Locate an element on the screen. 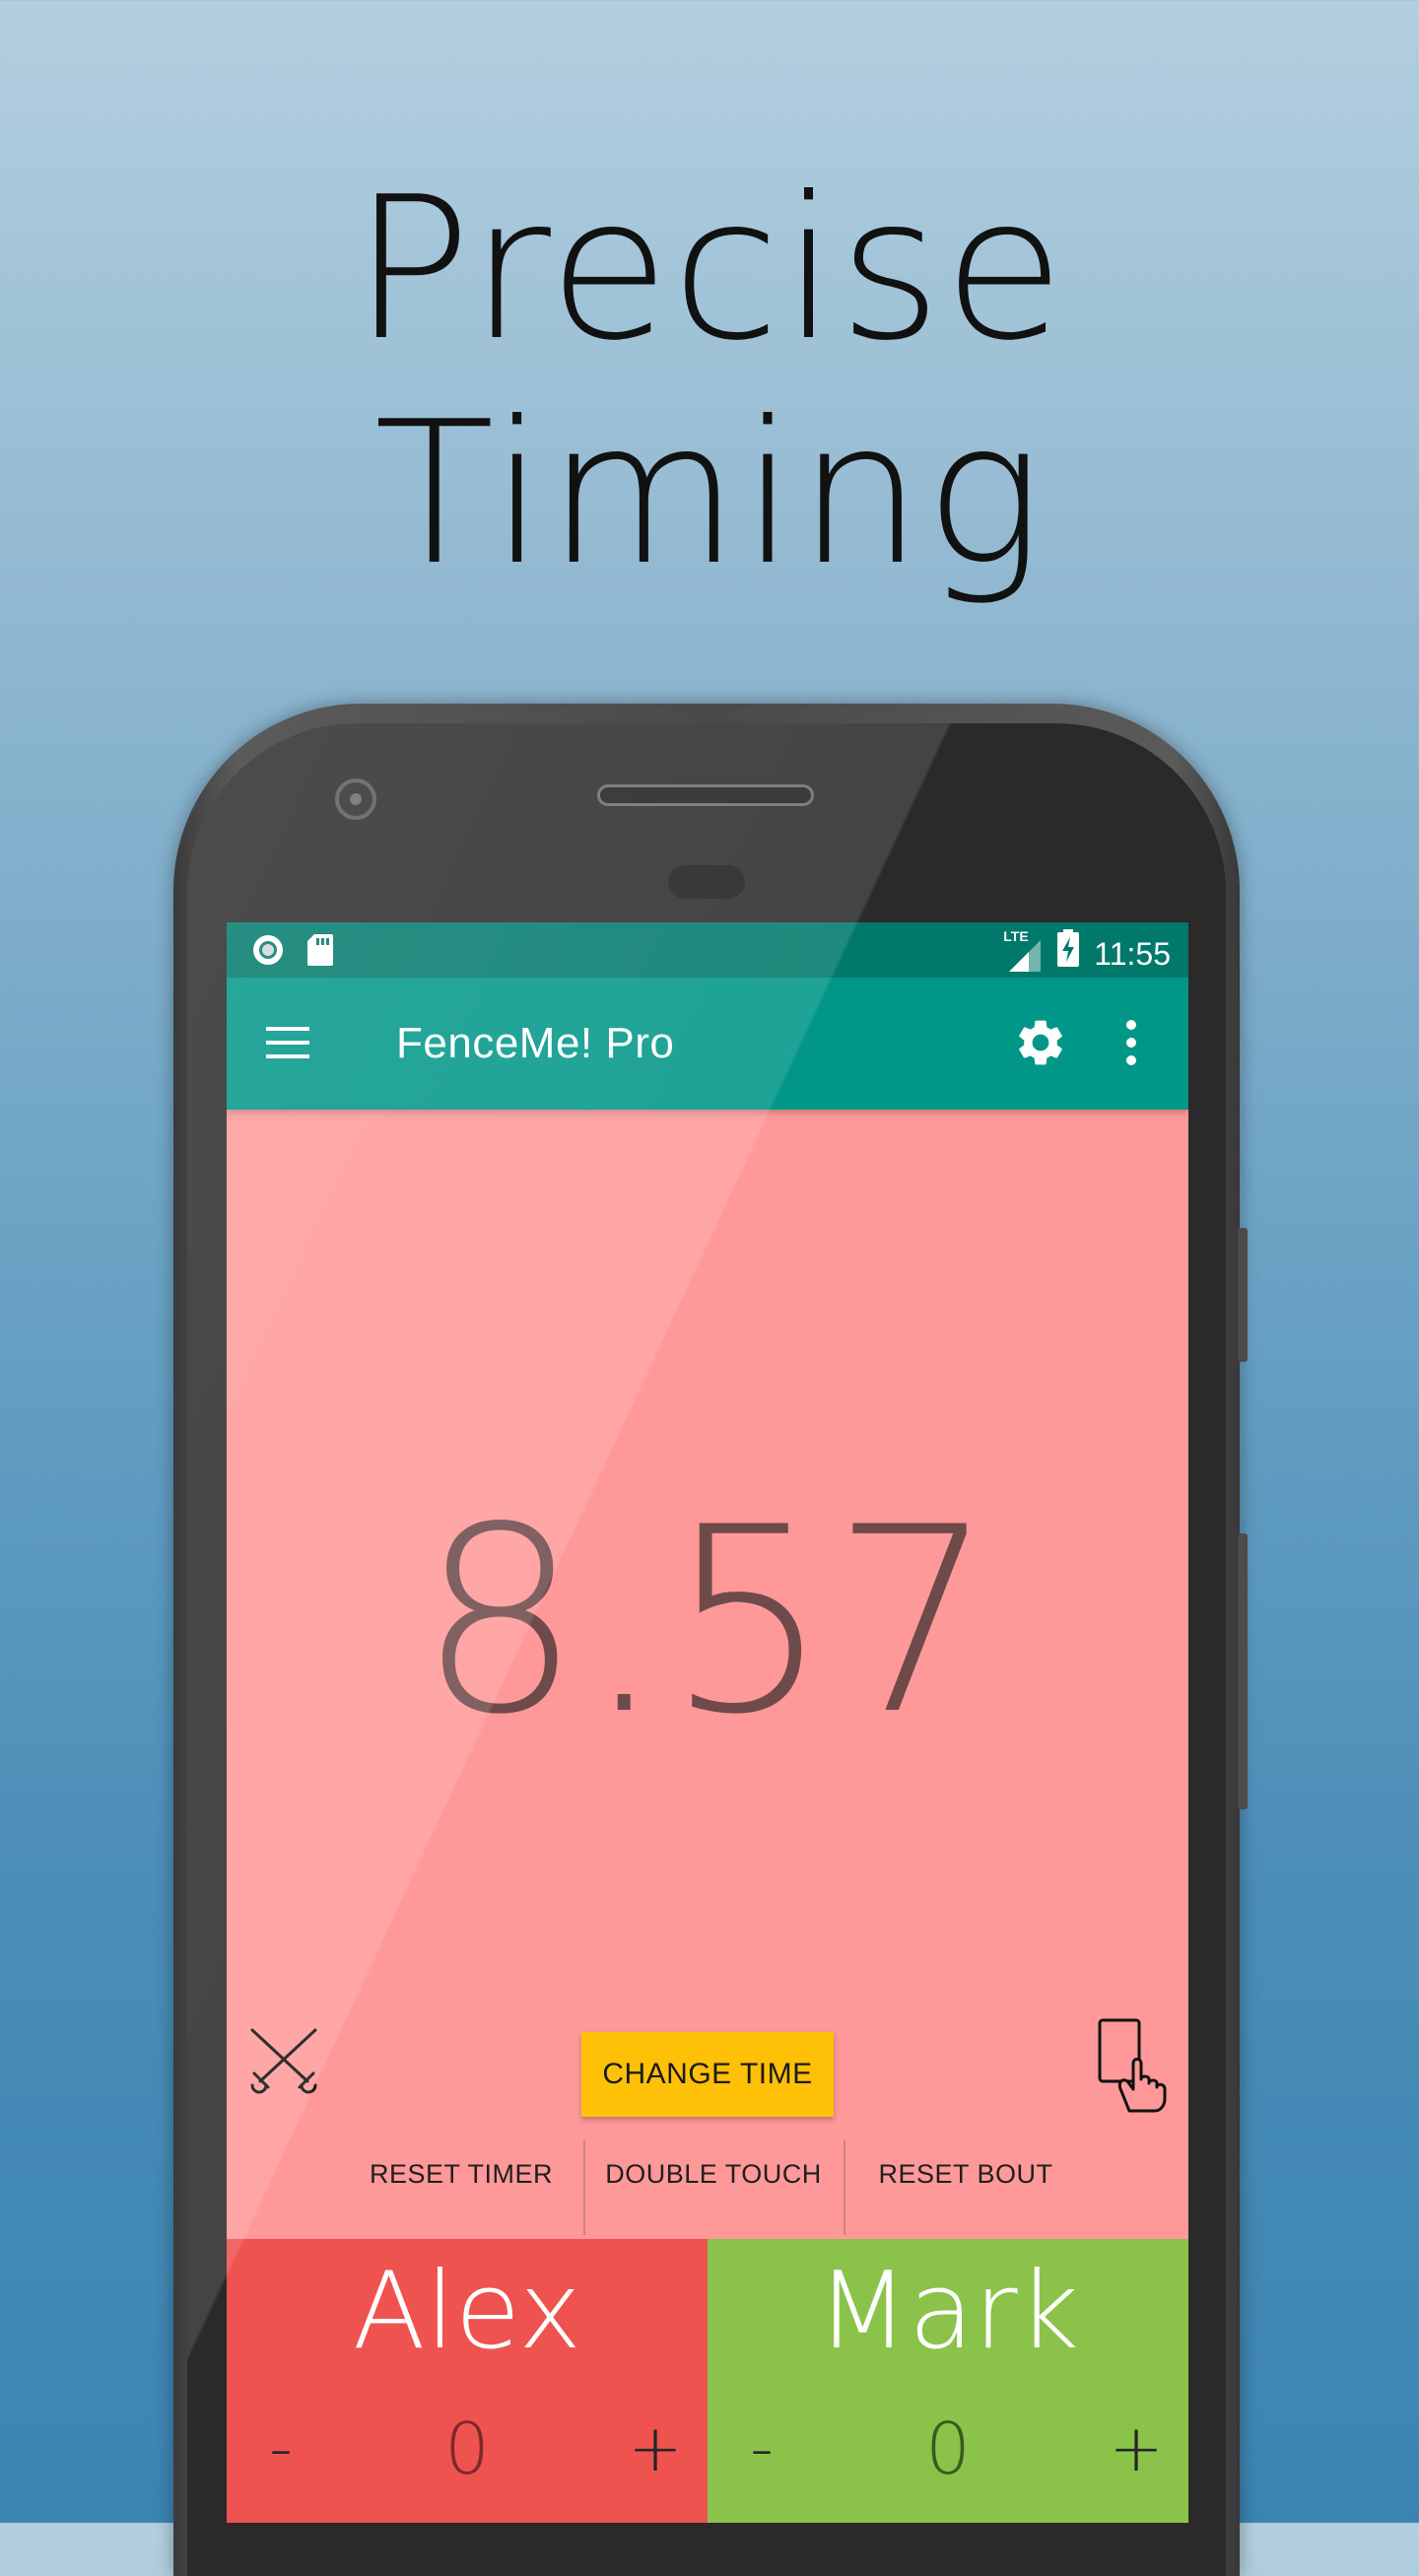 The height and width of the screenshot is (2576, 1419). menu-icon is located at coordinates (287, 1042).